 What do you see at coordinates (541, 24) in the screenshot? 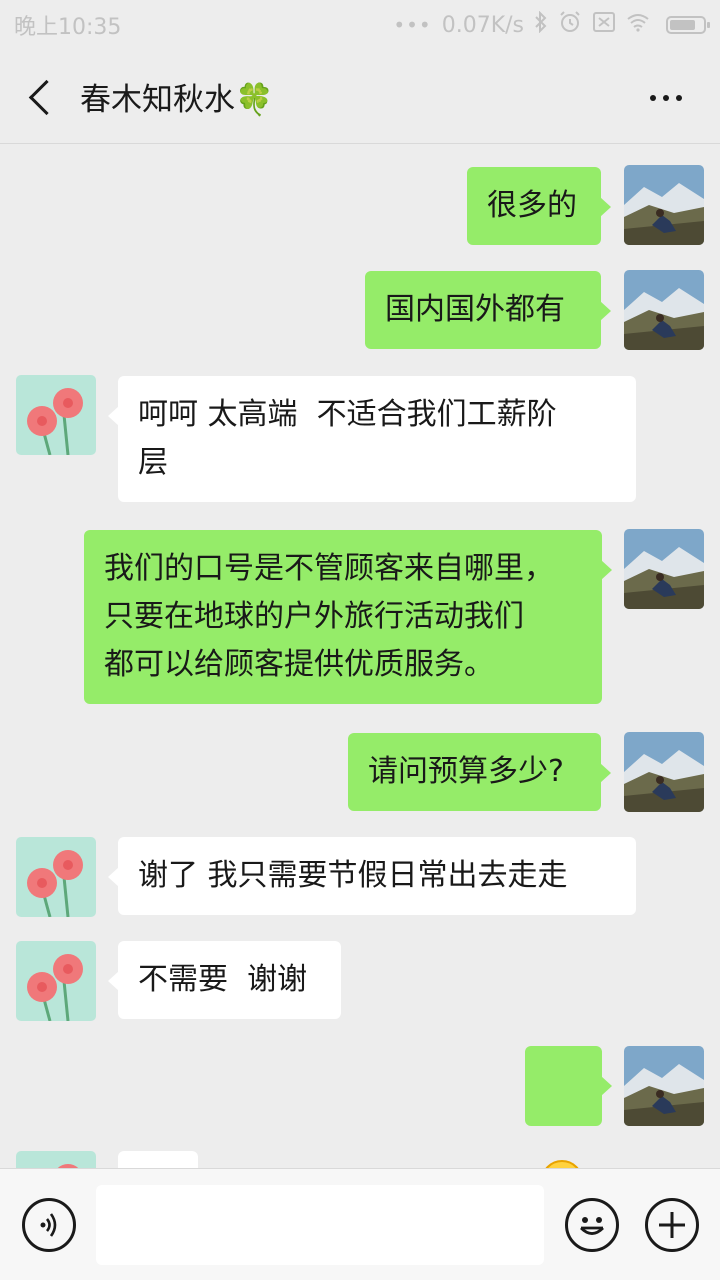
I see `bluetooth-icon` at bounding box center [541, 24].